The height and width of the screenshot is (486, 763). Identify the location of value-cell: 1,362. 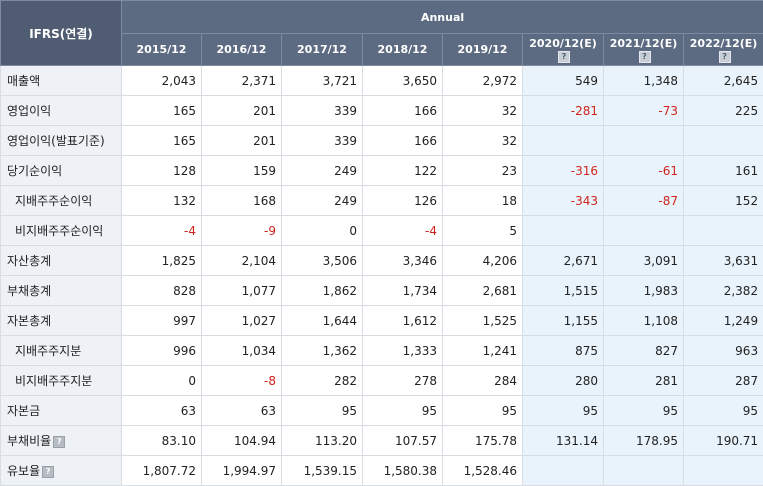
(322, 351).